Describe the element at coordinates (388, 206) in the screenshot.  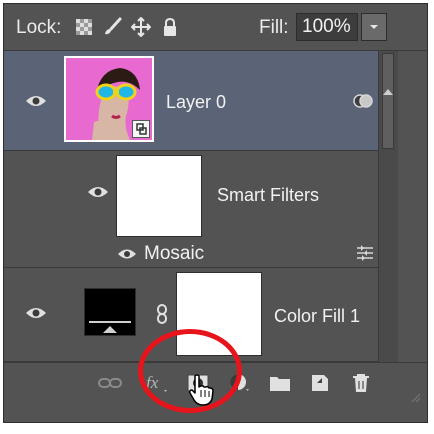
I see `layers-scrollbar` at that location.